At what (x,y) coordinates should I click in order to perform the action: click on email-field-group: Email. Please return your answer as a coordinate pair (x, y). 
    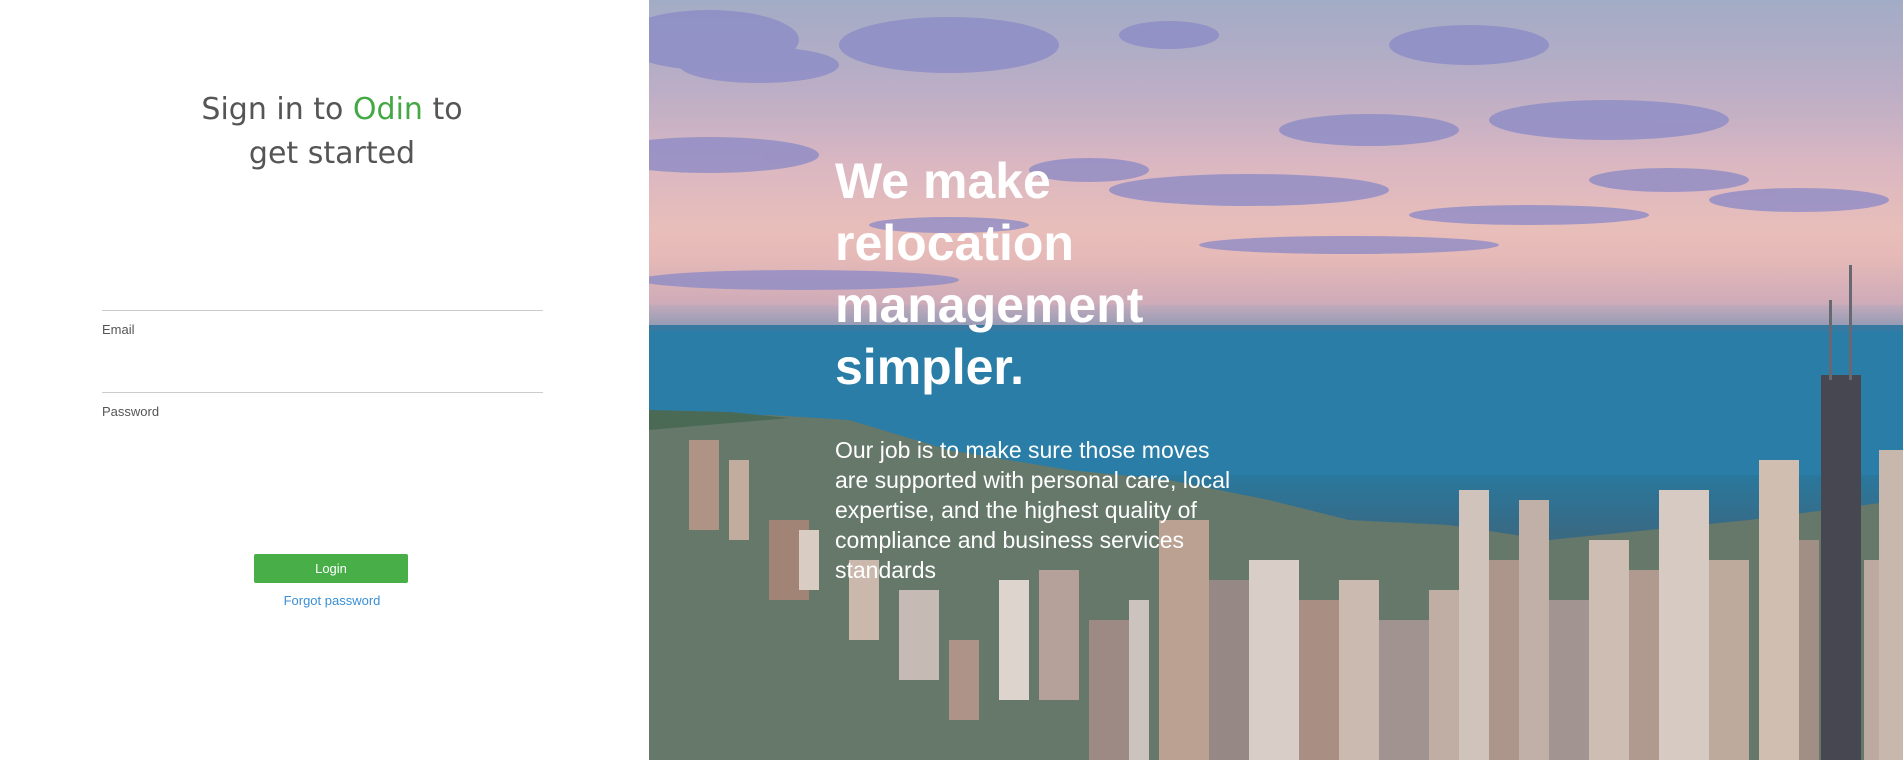
    Looking at the image, I should click on (322, 337).